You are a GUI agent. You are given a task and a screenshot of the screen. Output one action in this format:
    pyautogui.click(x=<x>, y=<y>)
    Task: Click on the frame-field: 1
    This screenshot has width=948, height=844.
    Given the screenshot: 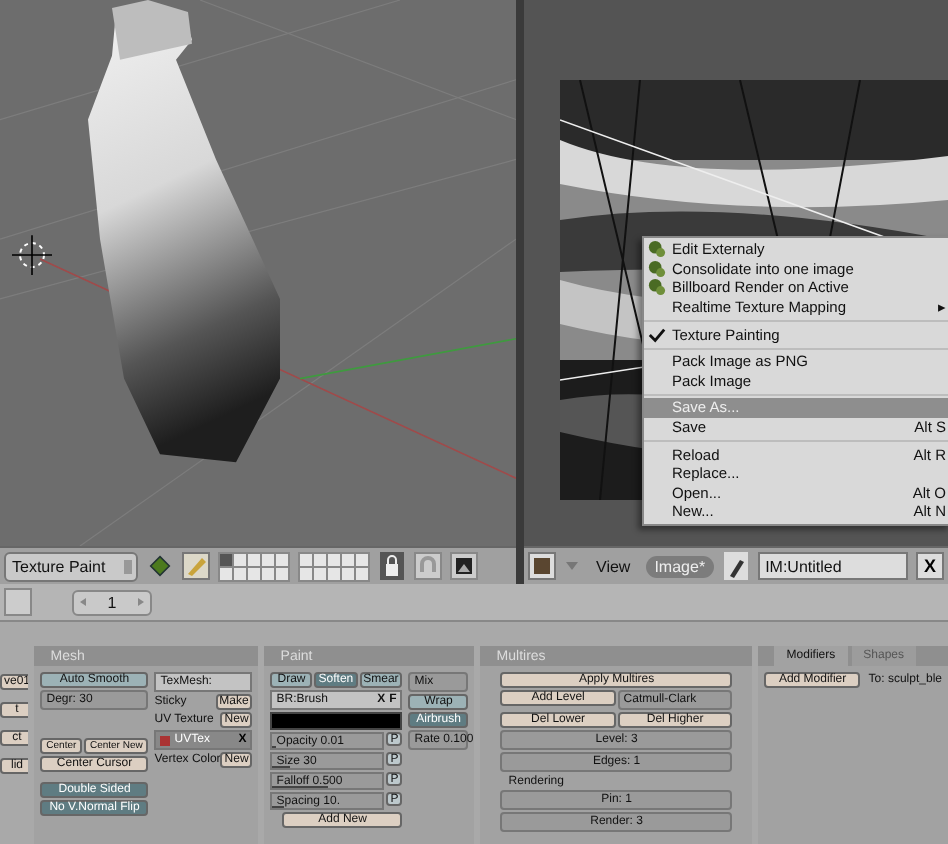 What is the action you would take?
    pyautogui.click(x=112, y=602)
    